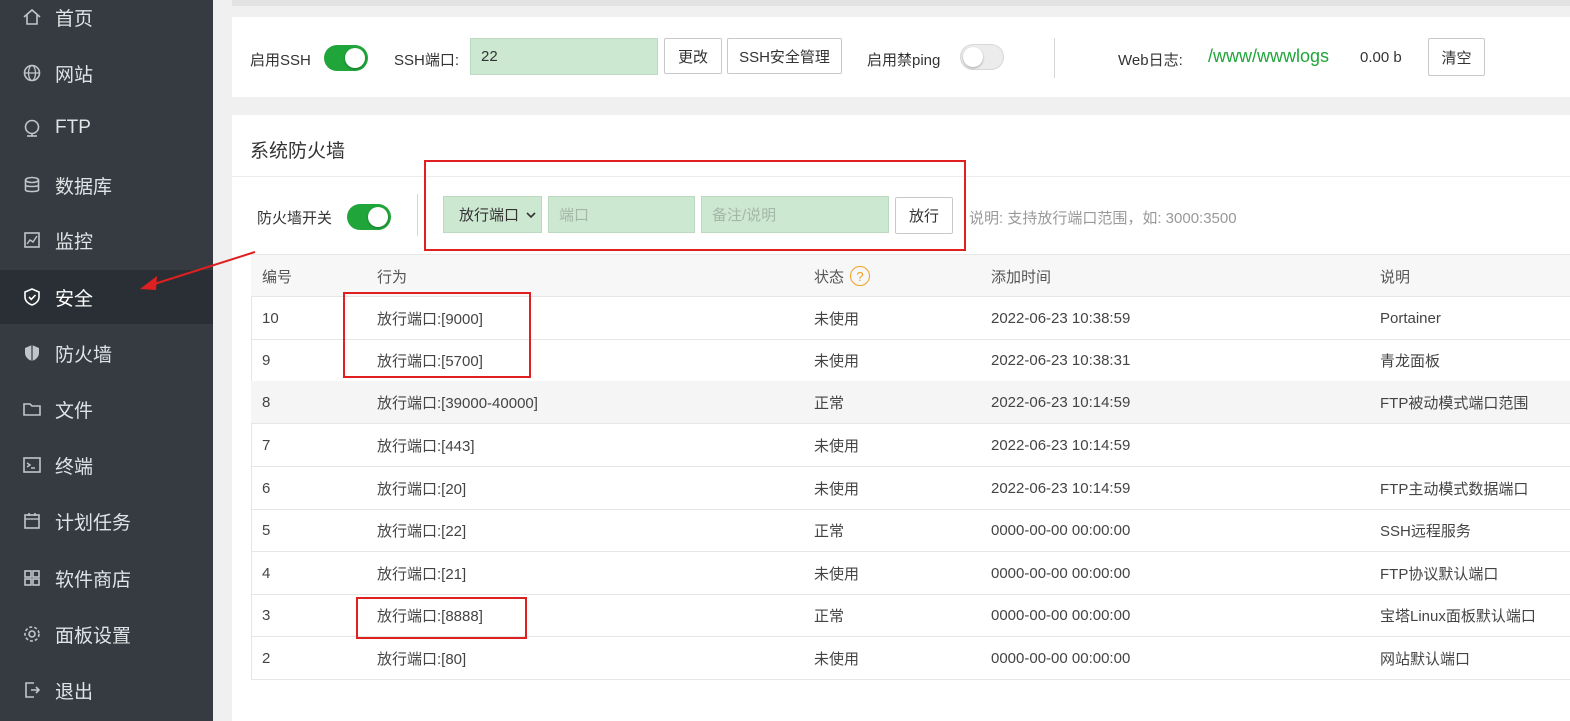 This screenshot has width=1570, height=721. Describe the element at coordinates (1425, 659) in the screenshot. I see `cell-note: 网站默认端口` at that location.